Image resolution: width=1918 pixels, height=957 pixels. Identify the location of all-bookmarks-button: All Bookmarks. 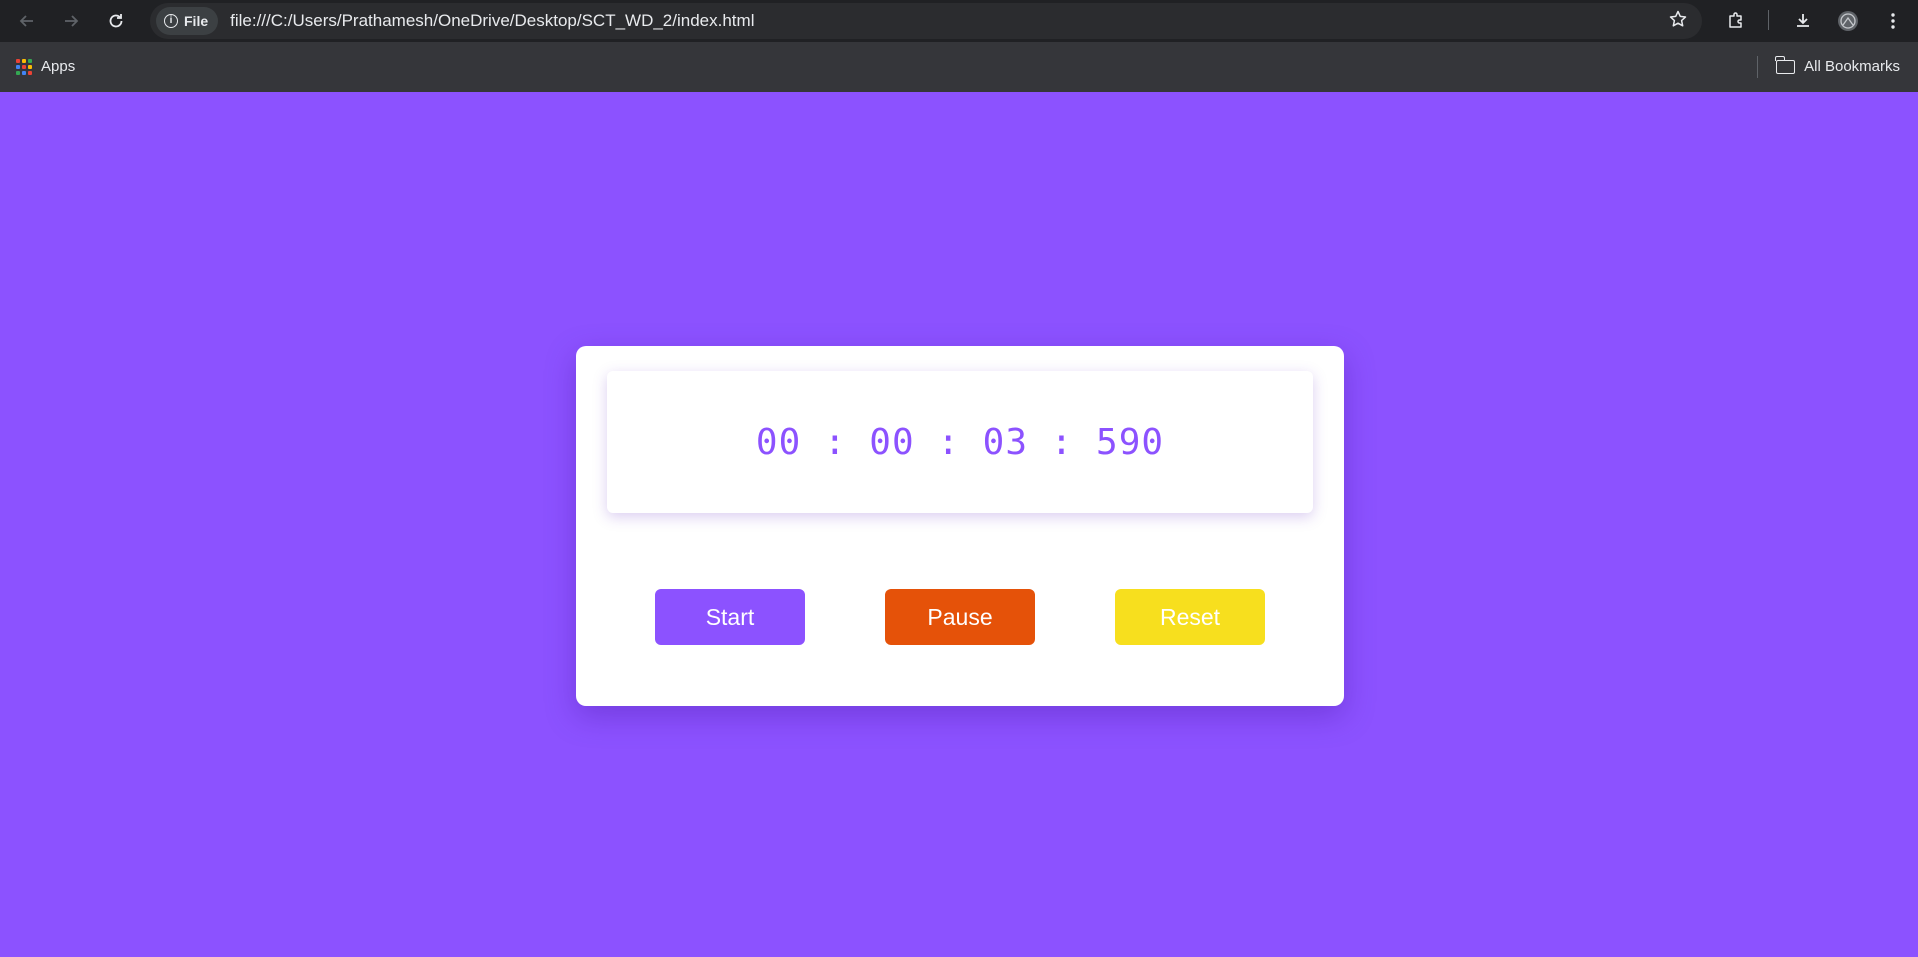
(1837, 65).